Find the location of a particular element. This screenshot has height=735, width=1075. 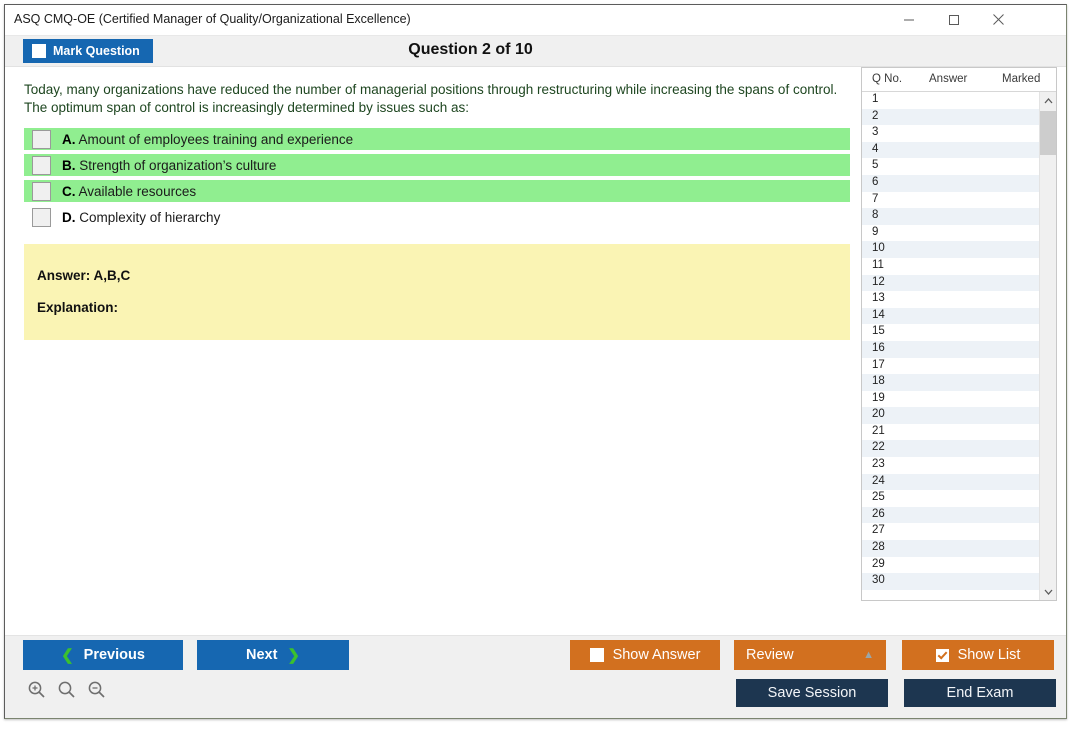

question-list-row: 4 is located at coordinates (950, 150).